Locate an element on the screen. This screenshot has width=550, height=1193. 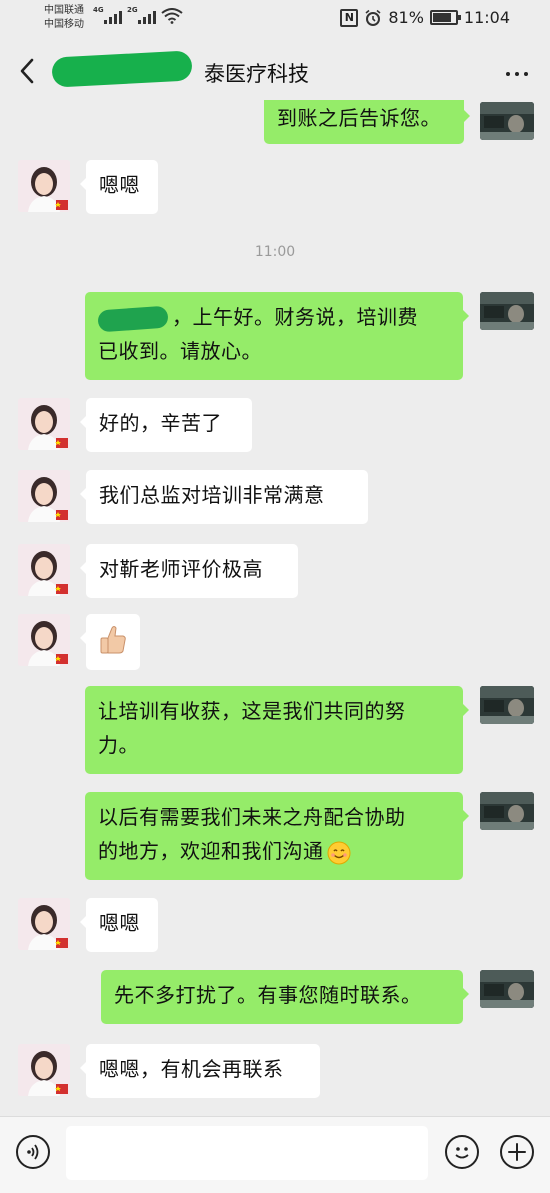
input-bar is located at coordinates (275, 1154).